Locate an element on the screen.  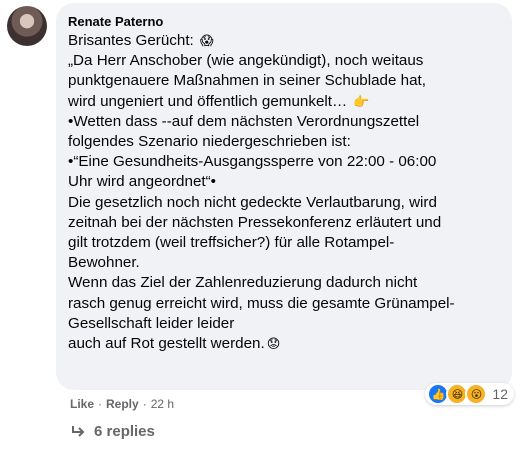
reaction-summary: 👍 😆 😮 12 is located at coordinates (469, 394).